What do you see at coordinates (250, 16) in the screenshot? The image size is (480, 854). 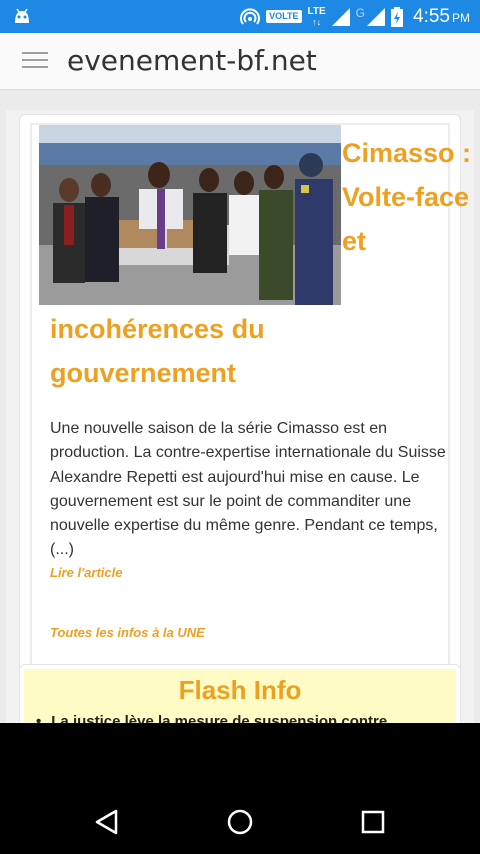 I see `hotspot-icon` at bounding box center [250, 16].